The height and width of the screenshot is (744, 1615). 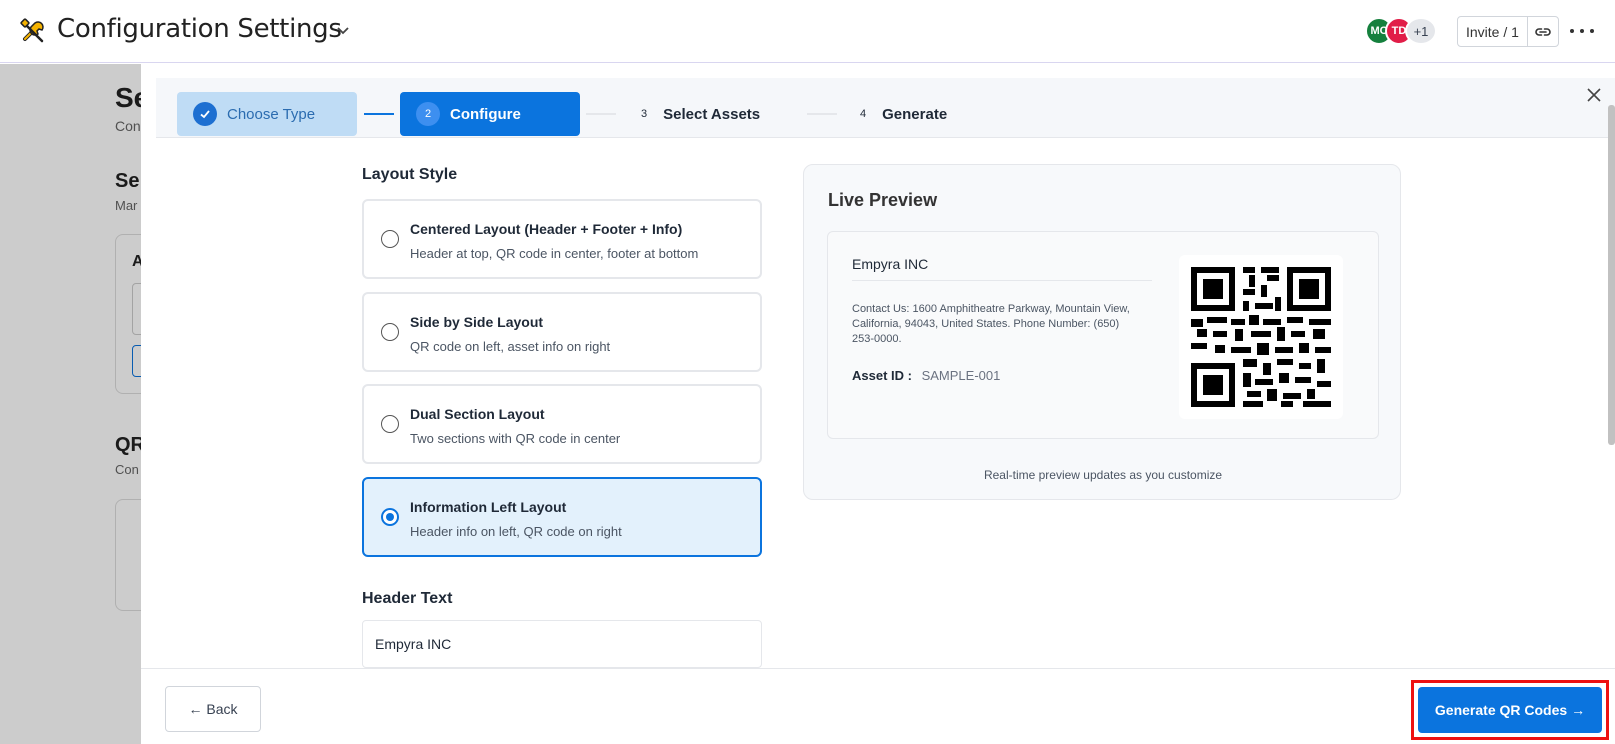 What do you see at coordinates (407, 598) in the screenshot?
I see `header-text-label: Header Text` at bounding box center [407, 598].